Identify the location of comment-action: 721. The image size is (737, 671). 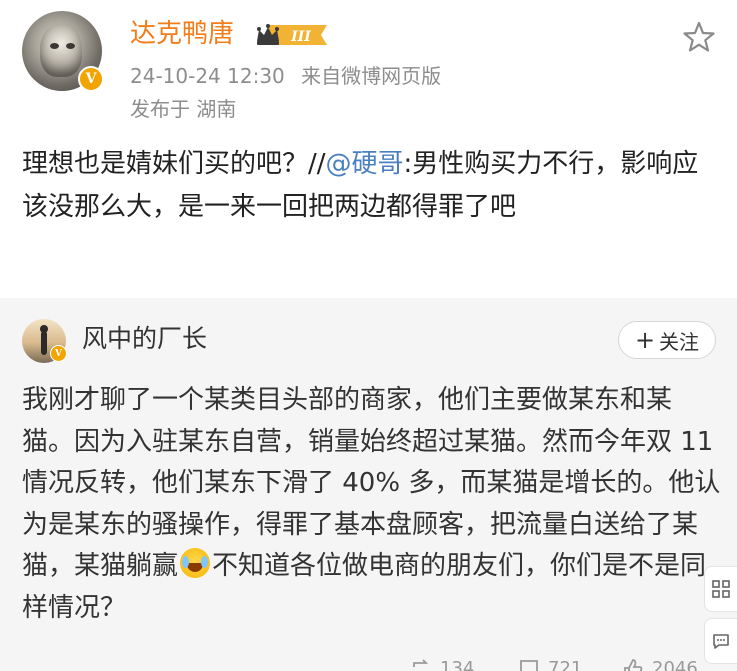
(550, 664).